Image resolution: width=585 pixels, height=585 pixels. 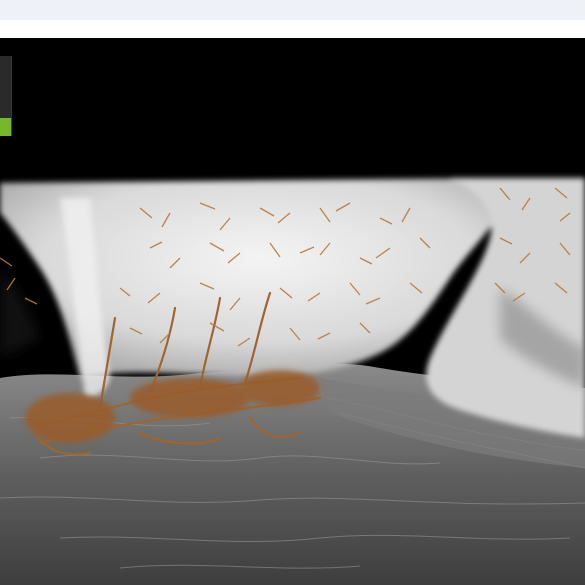 What do you see at coordinates (5, 127) in the screenshot?
I see `side-panel-accent-button` at bounding box center [5, 127].